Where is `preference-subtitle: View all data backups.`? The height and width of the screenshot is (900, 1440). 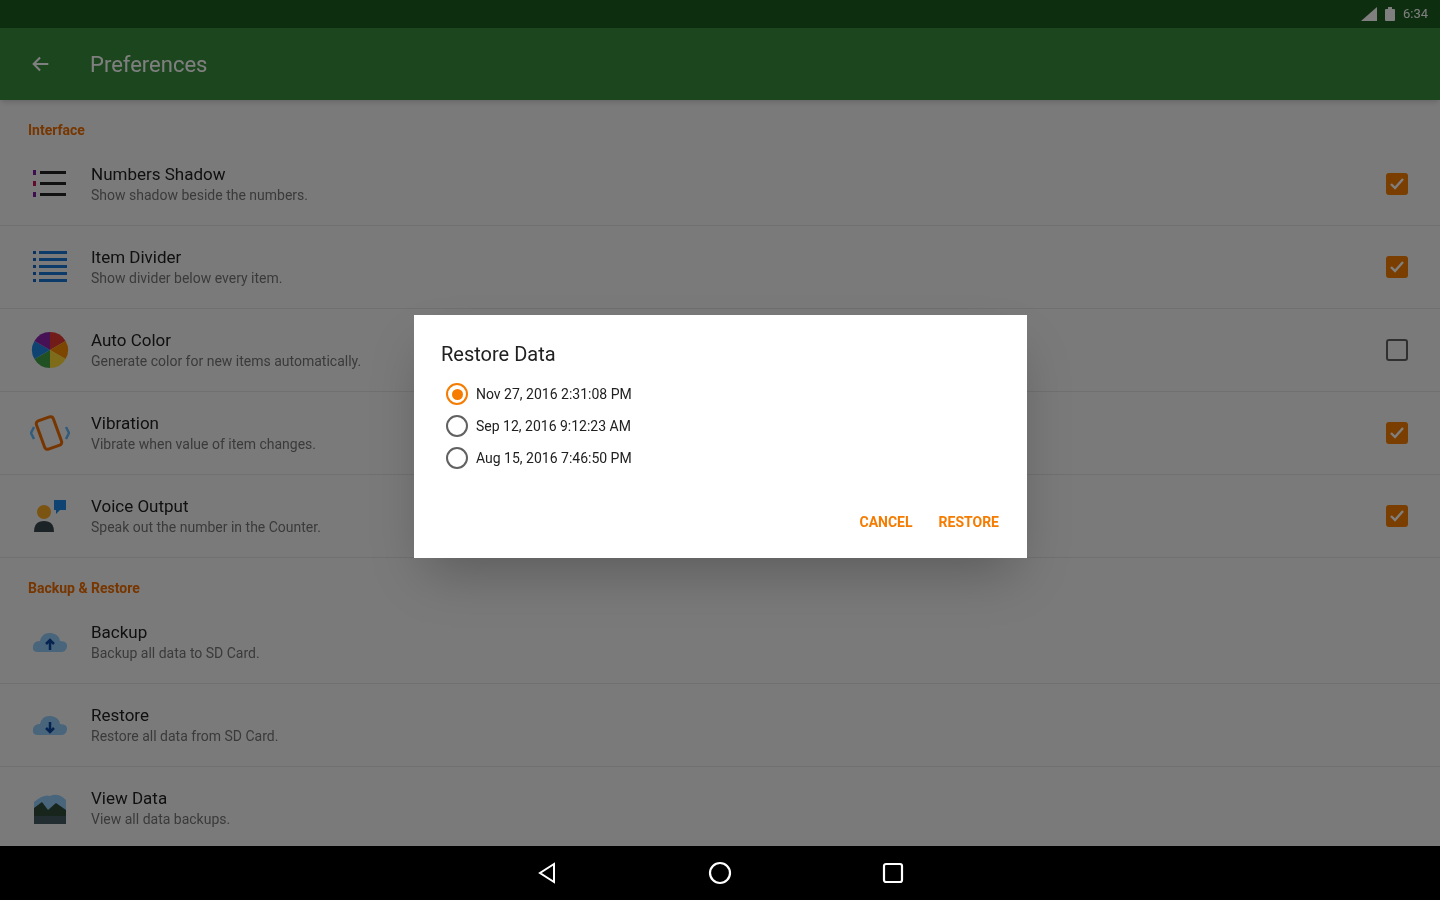
preference-subtitle: View all data backups. is located at coordinates (161, 819).